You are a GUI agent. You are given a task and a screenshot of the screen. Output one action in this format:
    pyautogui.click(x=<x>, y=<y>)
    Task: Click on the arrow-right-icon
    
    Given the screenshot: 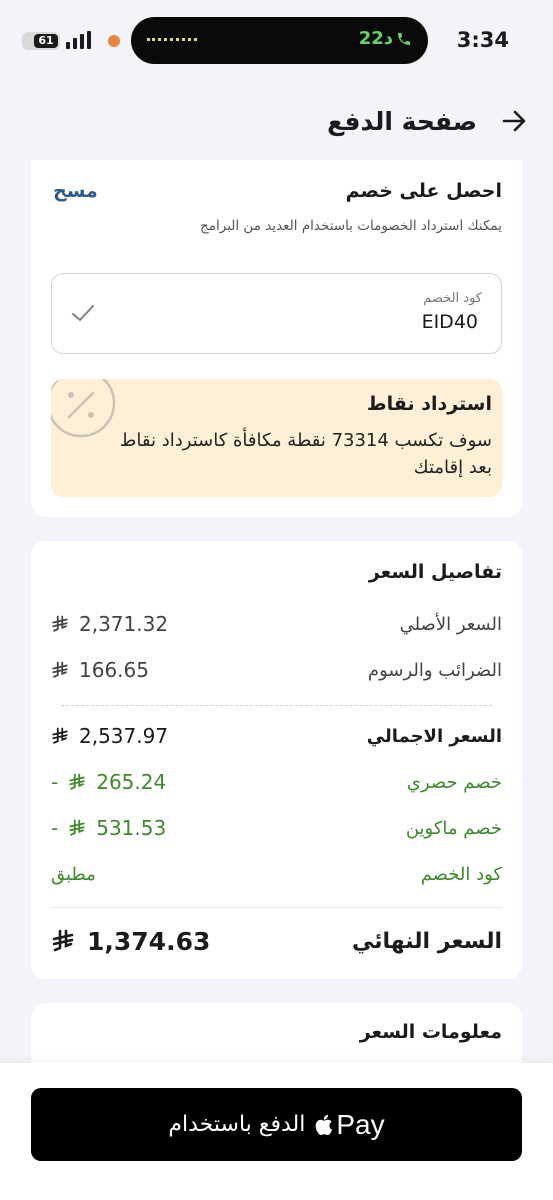 What is the action you would take?
    pyautogui.click(x=514, y=121)
    